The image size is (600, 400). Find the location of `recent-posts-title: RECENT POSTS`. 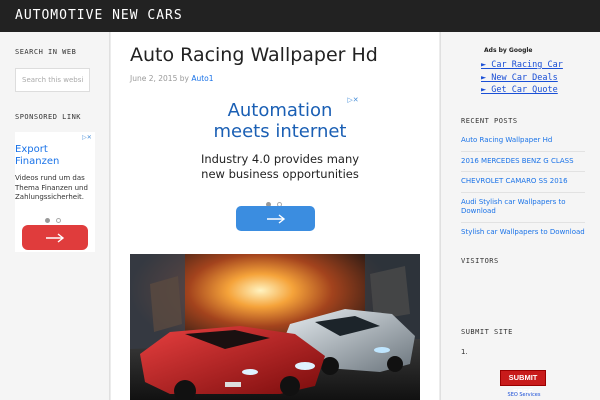

recent-posts-title: RECENT POSTS is located at coordinates (489, 121).